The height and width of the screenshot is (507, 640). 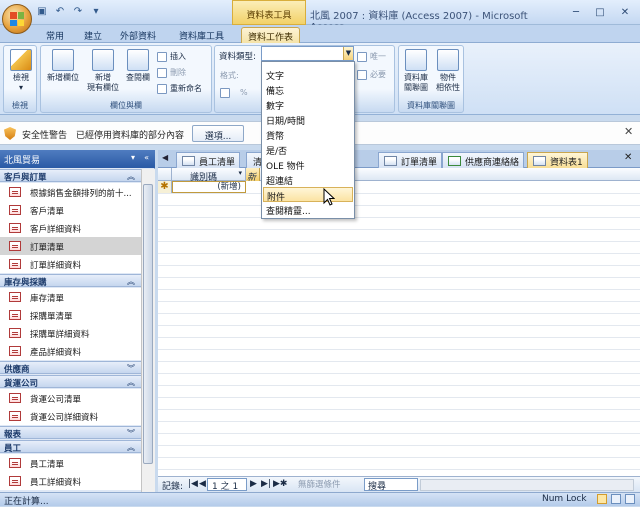 What do you see at coordinates (138, 66) in the screenshot?
I see `lookup-column-button: 查閱欄` at bounding box center [138, 66].